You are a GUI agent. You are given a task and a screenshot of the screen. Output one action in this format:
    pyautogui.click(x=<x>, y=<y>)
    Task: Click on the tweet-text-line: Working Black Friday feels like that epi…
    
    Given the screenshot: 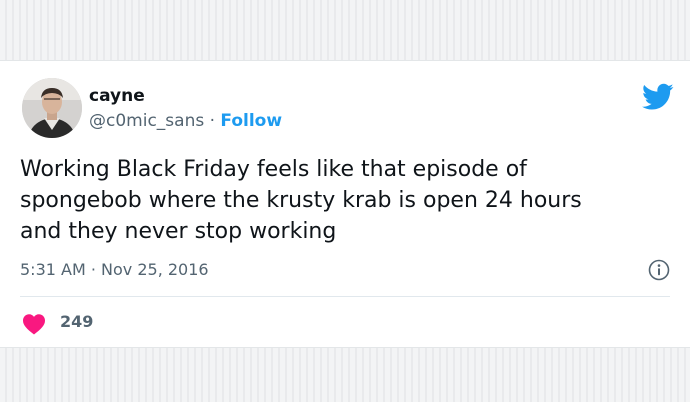 What is the action you would take?
    pyautogui.click(x=273, y=169)
    